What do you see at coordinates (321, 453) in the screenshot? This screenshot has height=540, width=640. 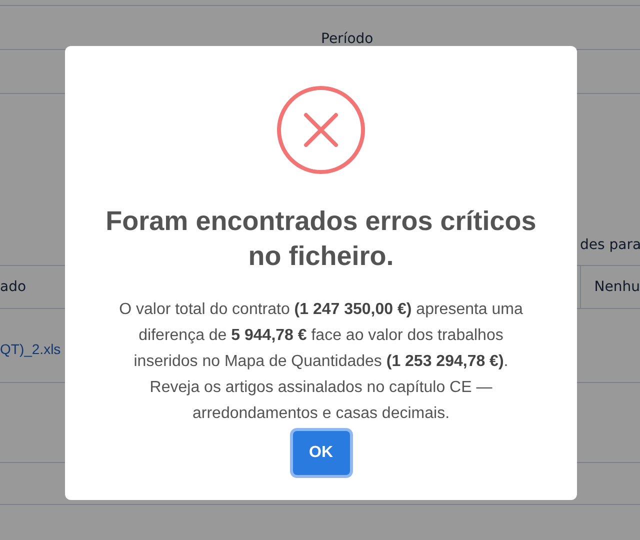 I see `ok-button: OK` at bounding box center [321, 453].